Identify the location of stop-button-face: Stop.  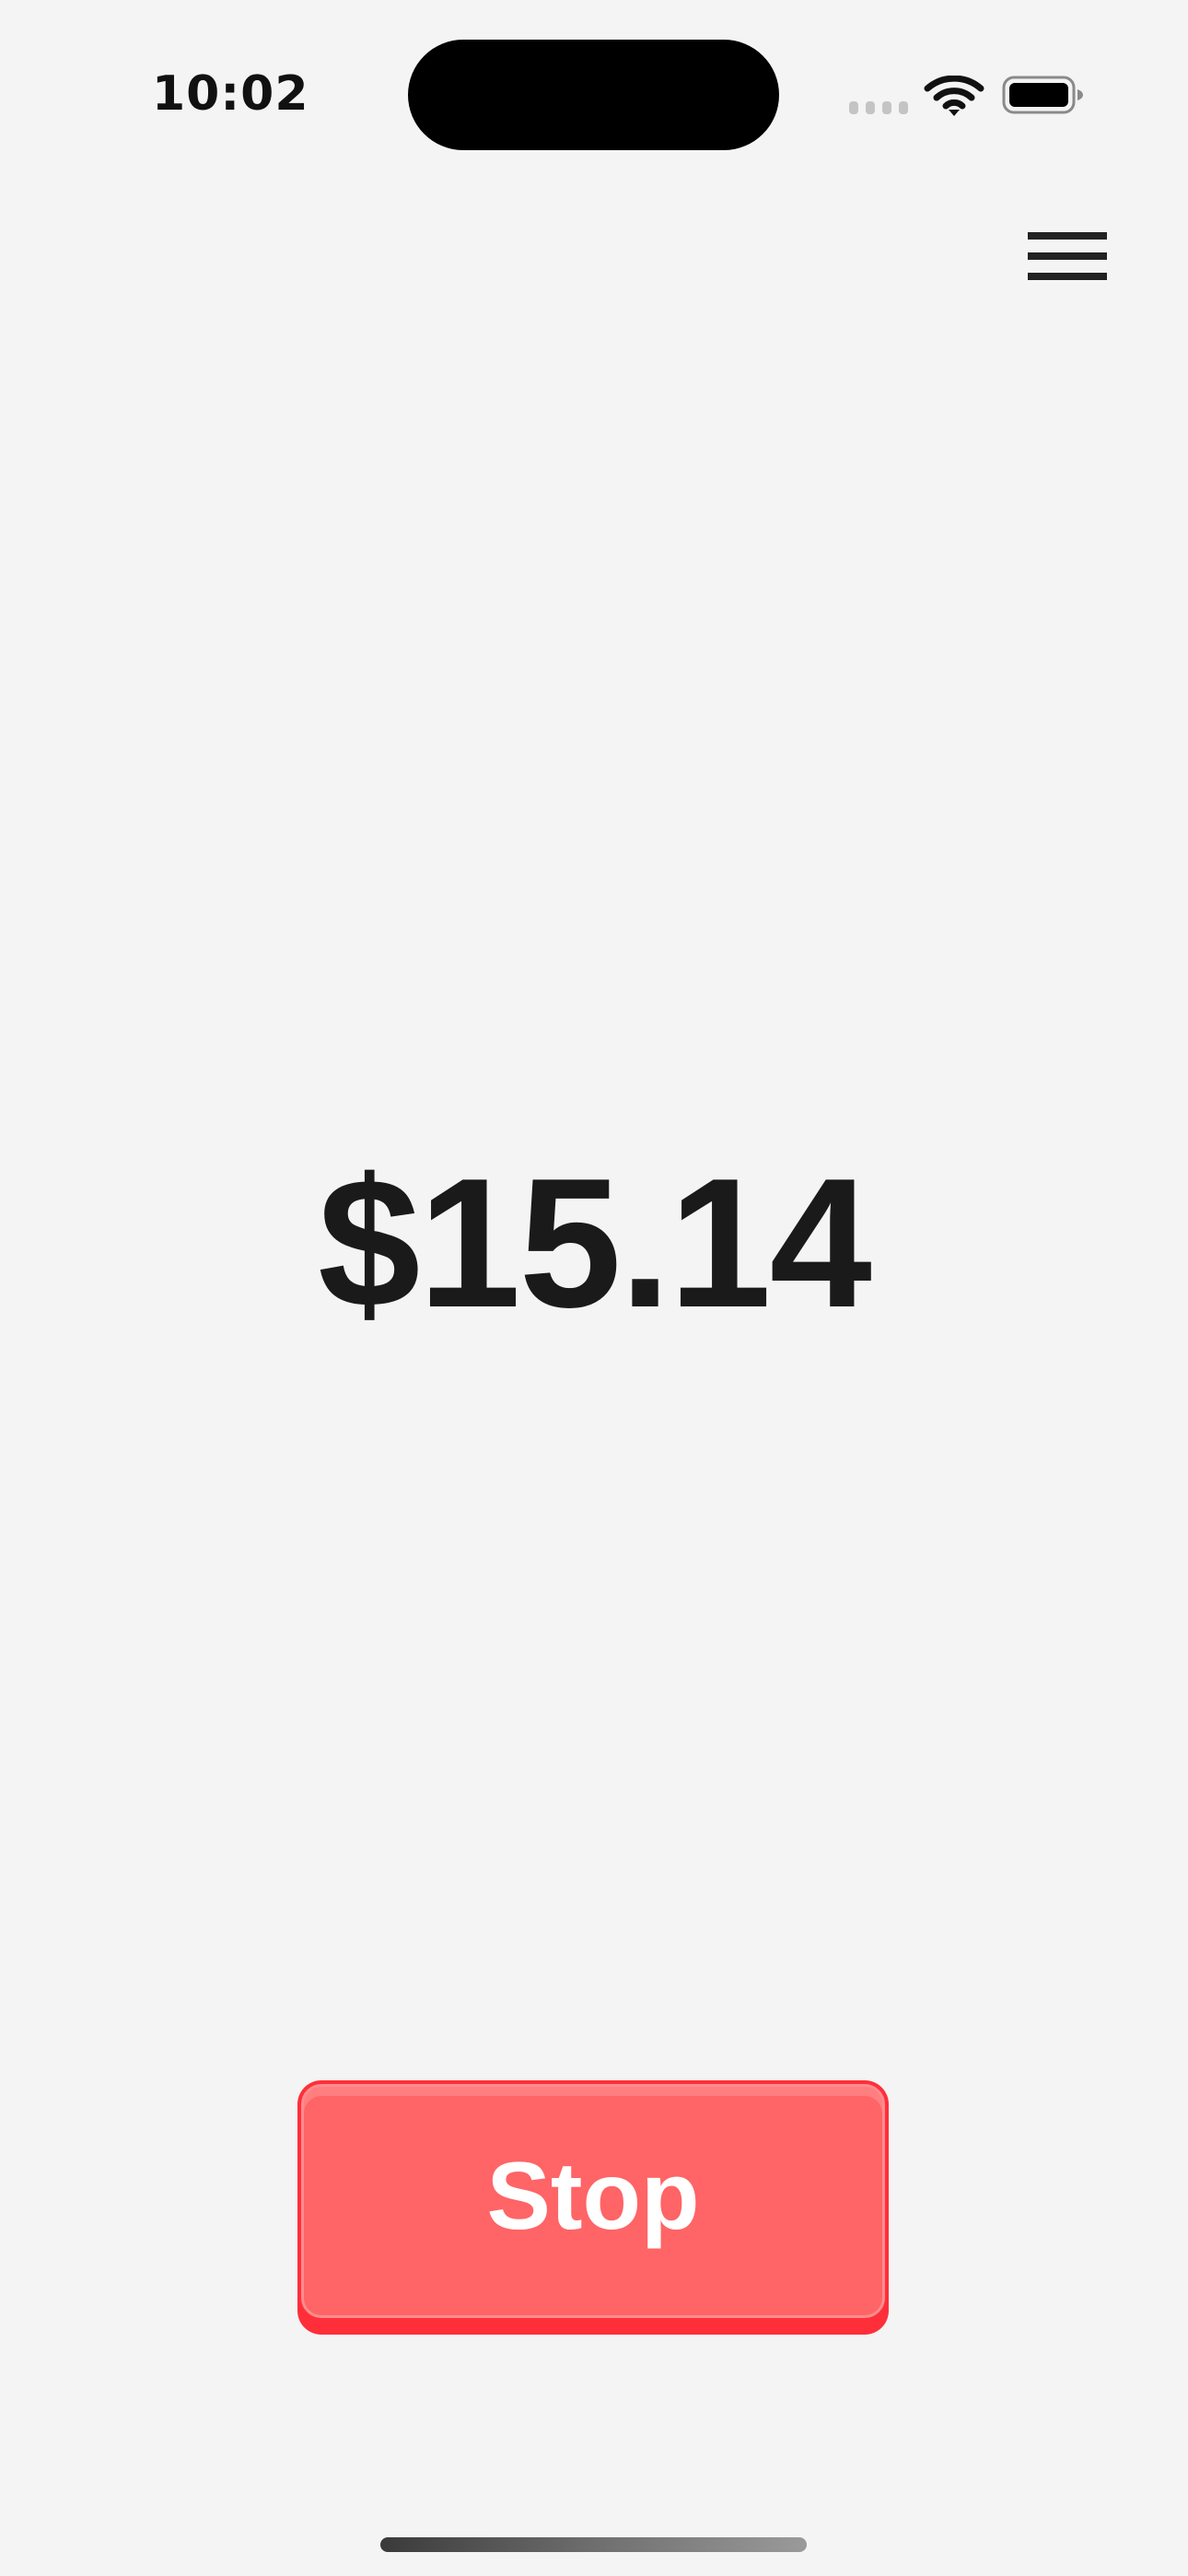
(593, 2201).